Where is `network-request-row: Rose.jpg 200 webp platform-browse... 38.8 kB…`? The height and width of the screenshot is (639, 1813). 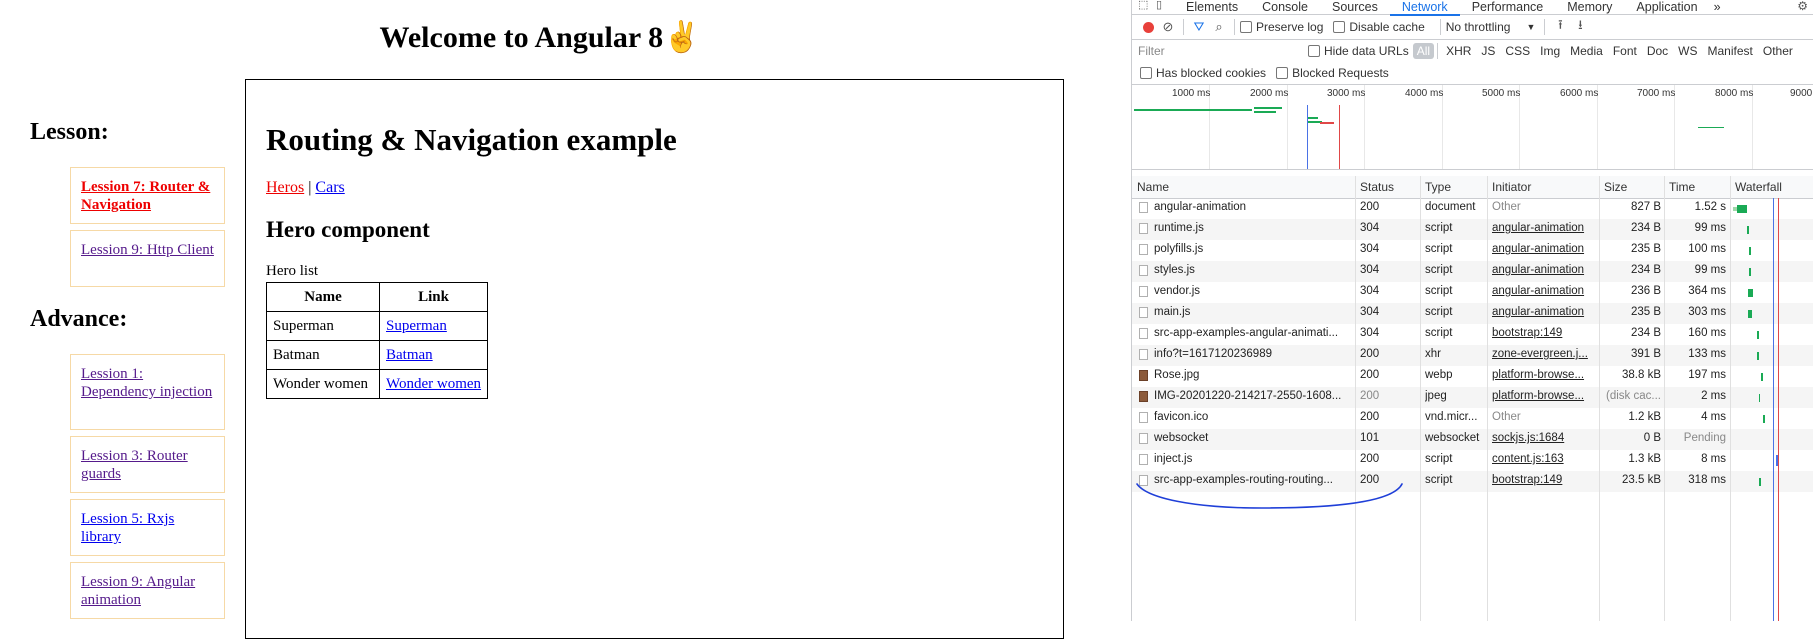 network-request-row: Rose.jpg 200 webp platform-browse... 38.8 kB… is located at coordinates (1472, 376).